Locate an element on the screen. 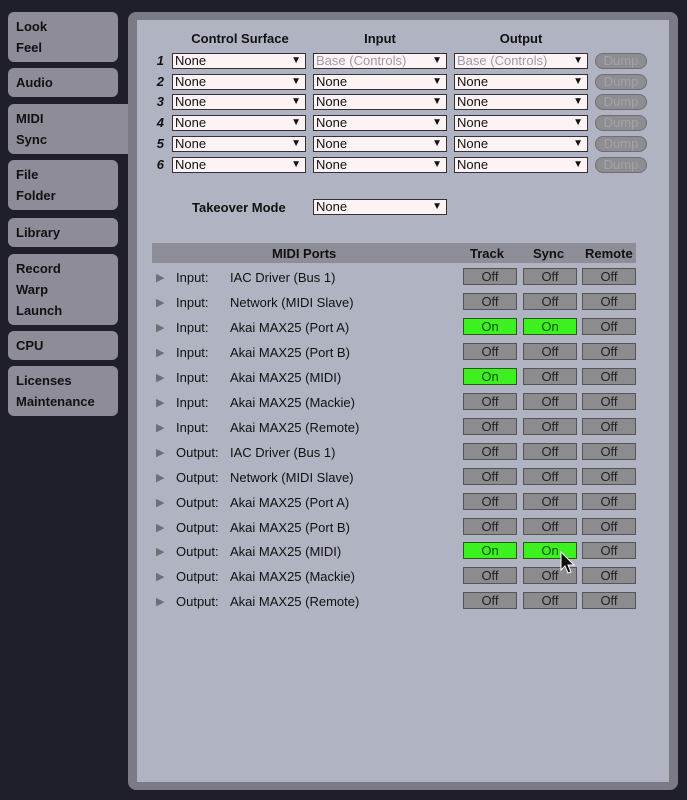  output-header: Output is located at coordinates (521, 38).